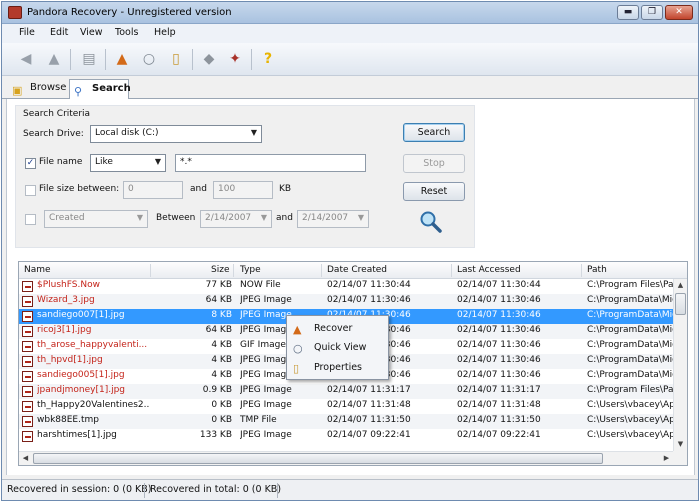 The image size is (700, 502). What do you see at coordinates (597, 270) in the screenshot?
I see `column-path: Path` at bounding box center [597, 270].